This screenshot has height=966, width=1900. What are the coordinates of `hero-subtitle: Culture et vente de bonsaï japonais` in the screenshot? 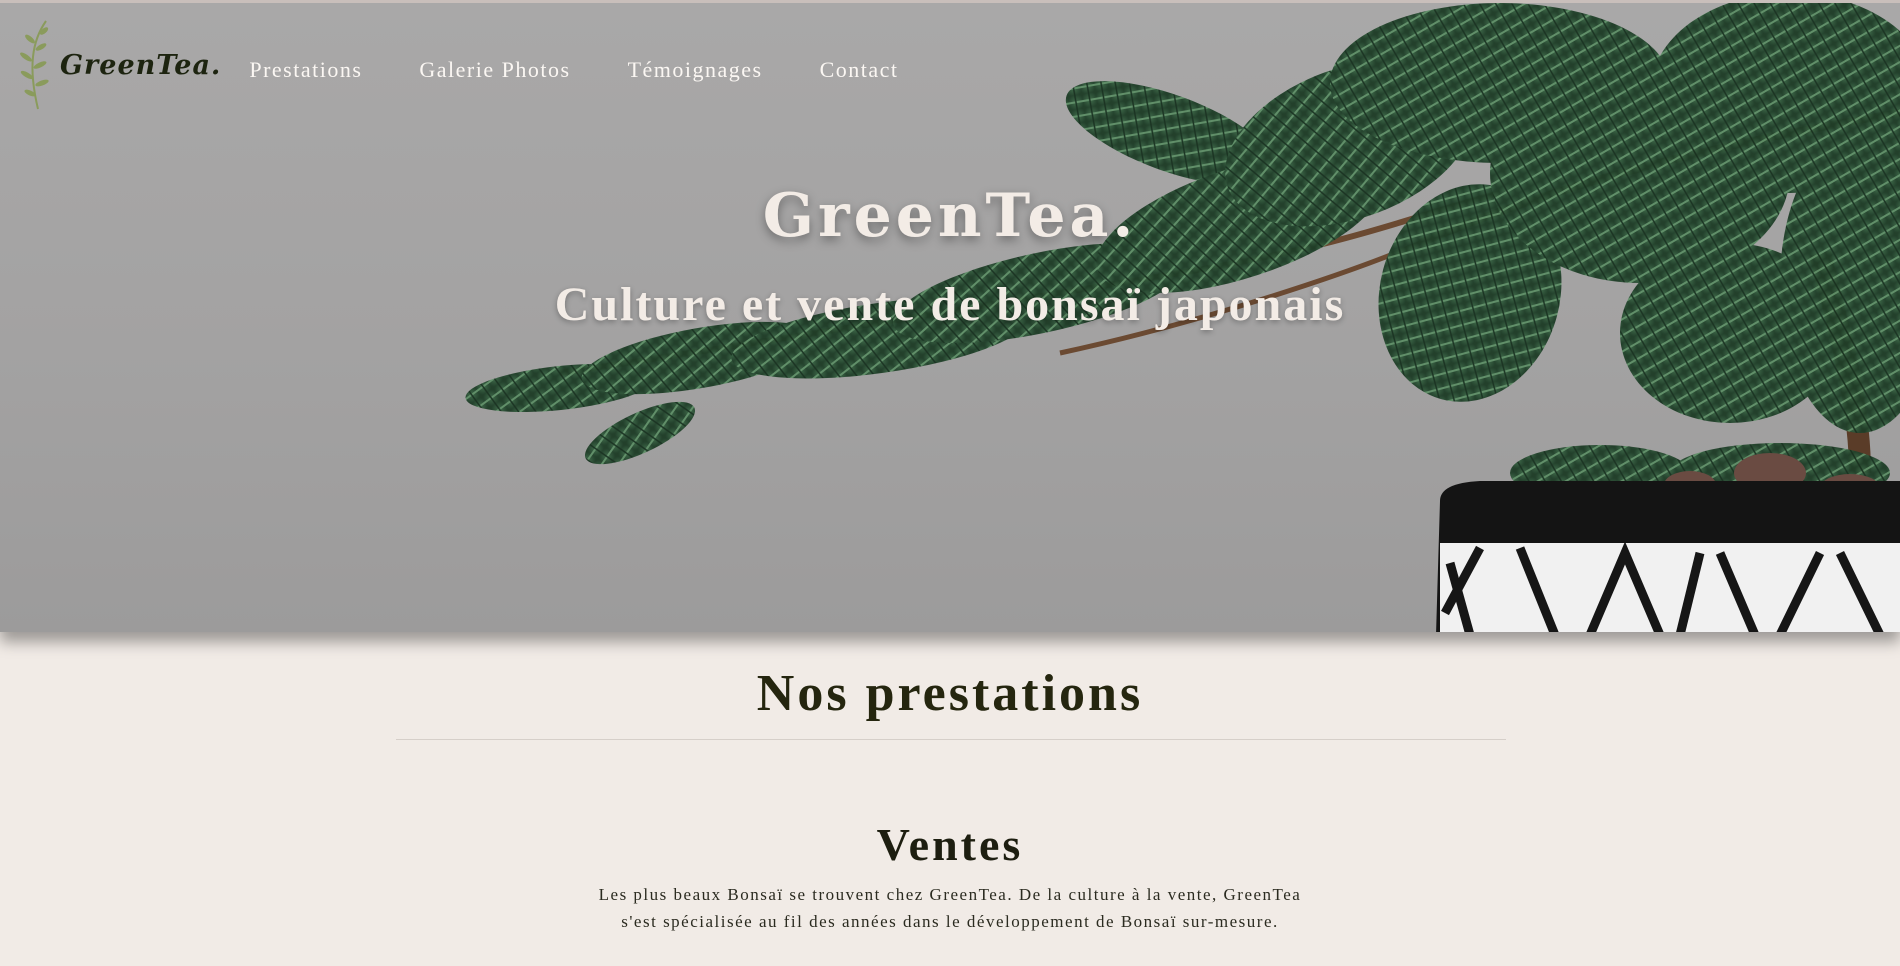 It's located at (950, 304).